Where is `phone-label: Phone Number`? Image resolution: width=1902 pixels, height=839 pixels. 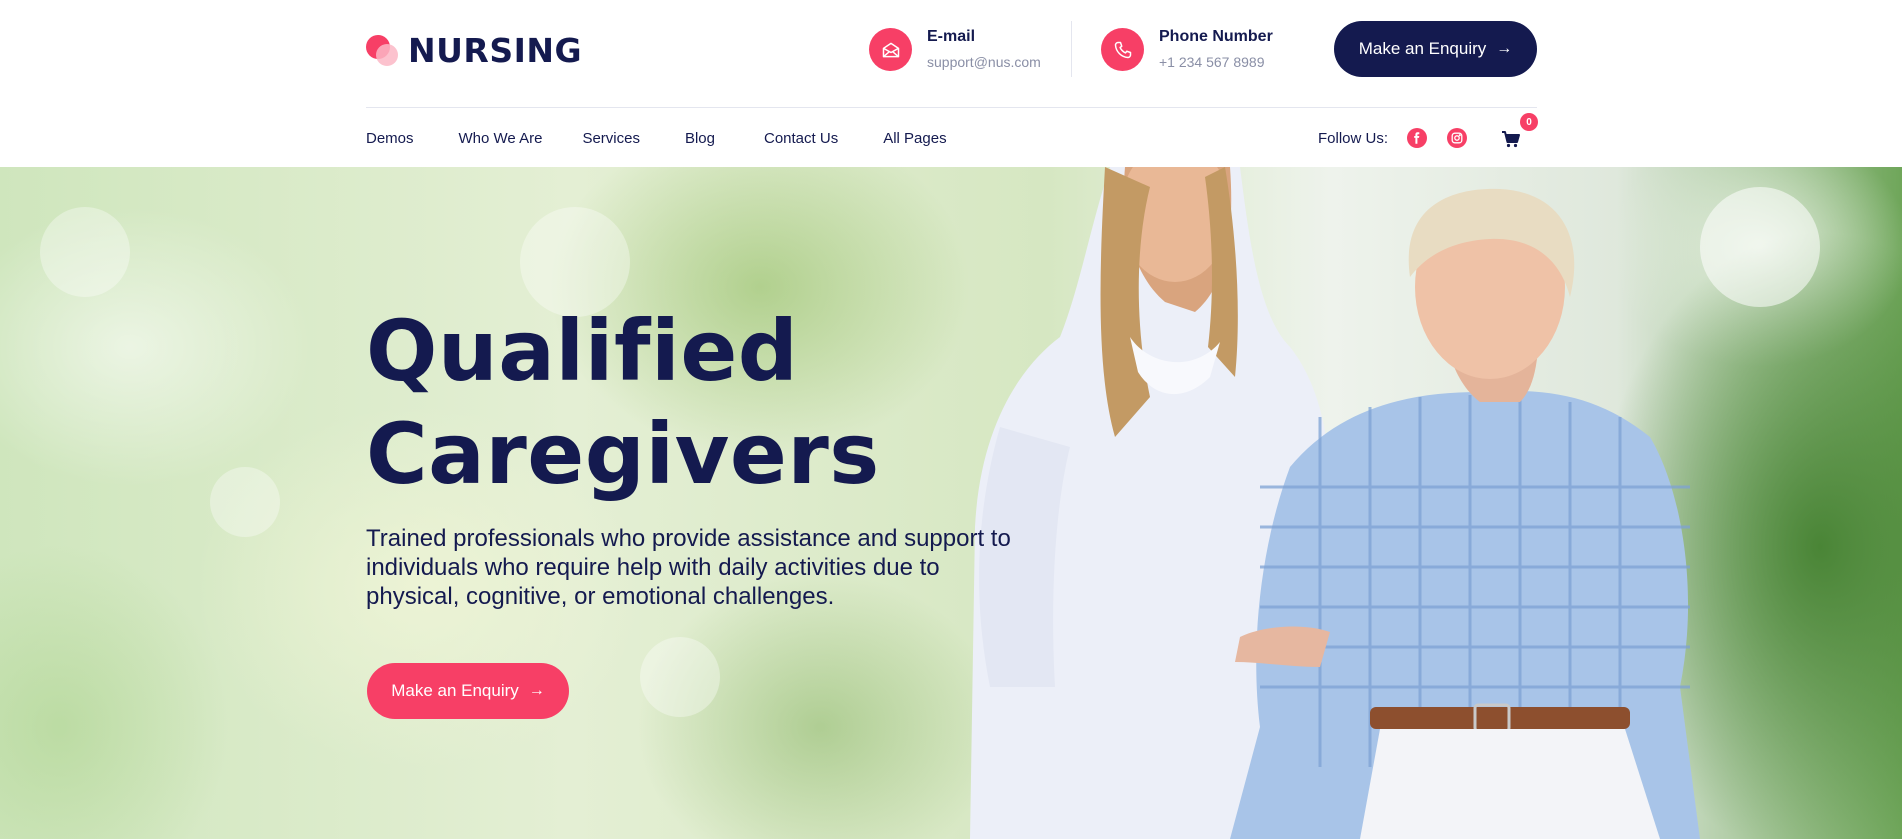 phone-label: Phone Number is located at coordinates (1216, 36).